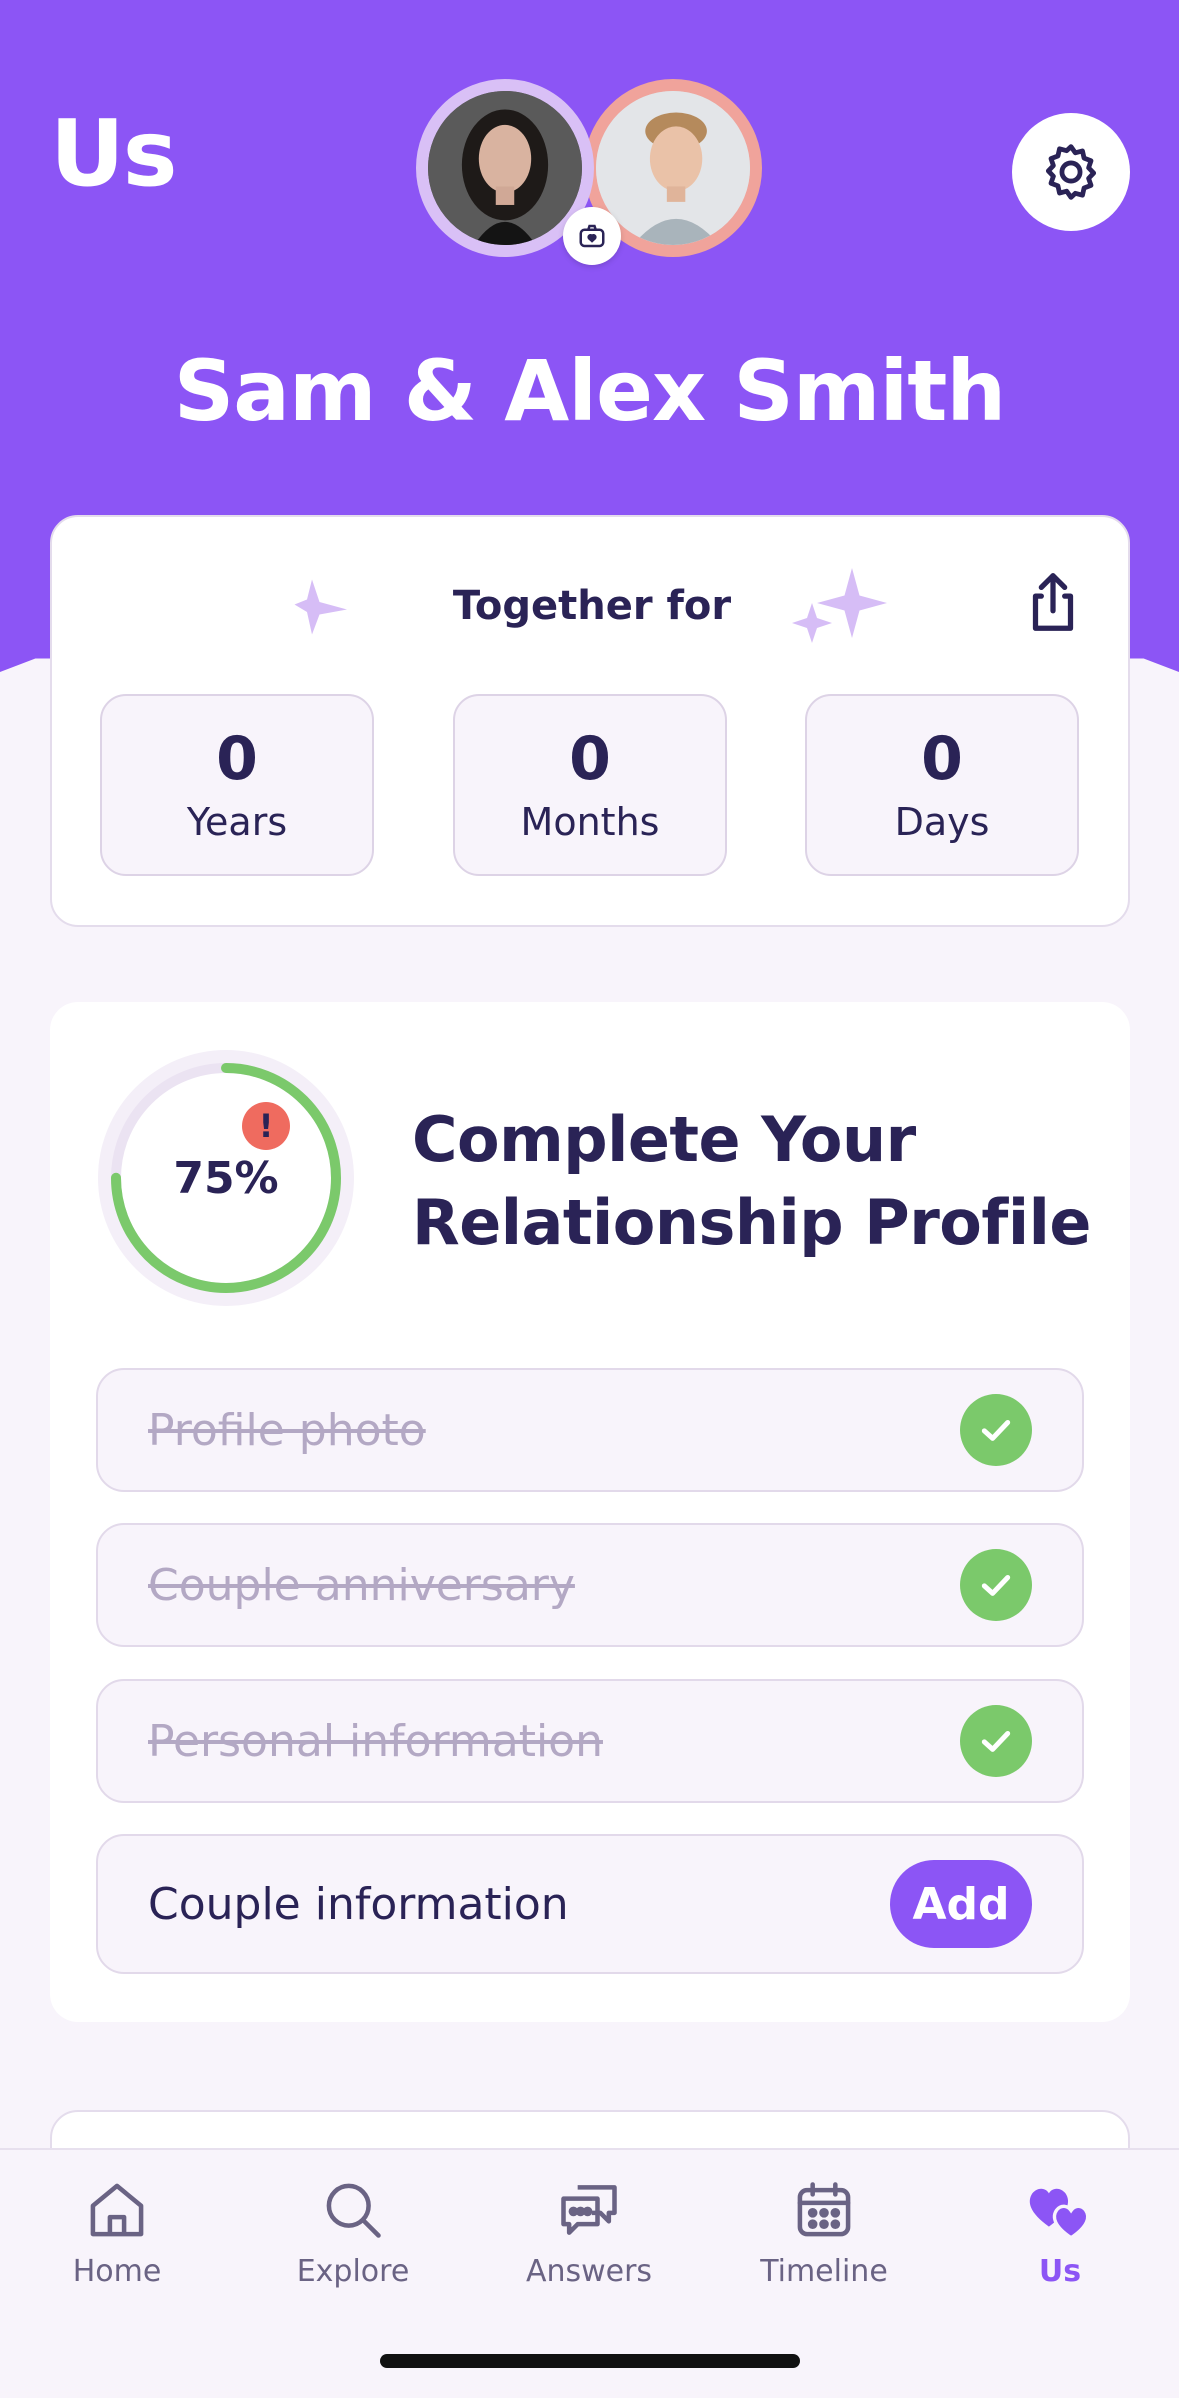 The width and height of the screenshot is (1179, 2398). I want to click on task-profile-photo: Profile photo, so click(590, 1430).